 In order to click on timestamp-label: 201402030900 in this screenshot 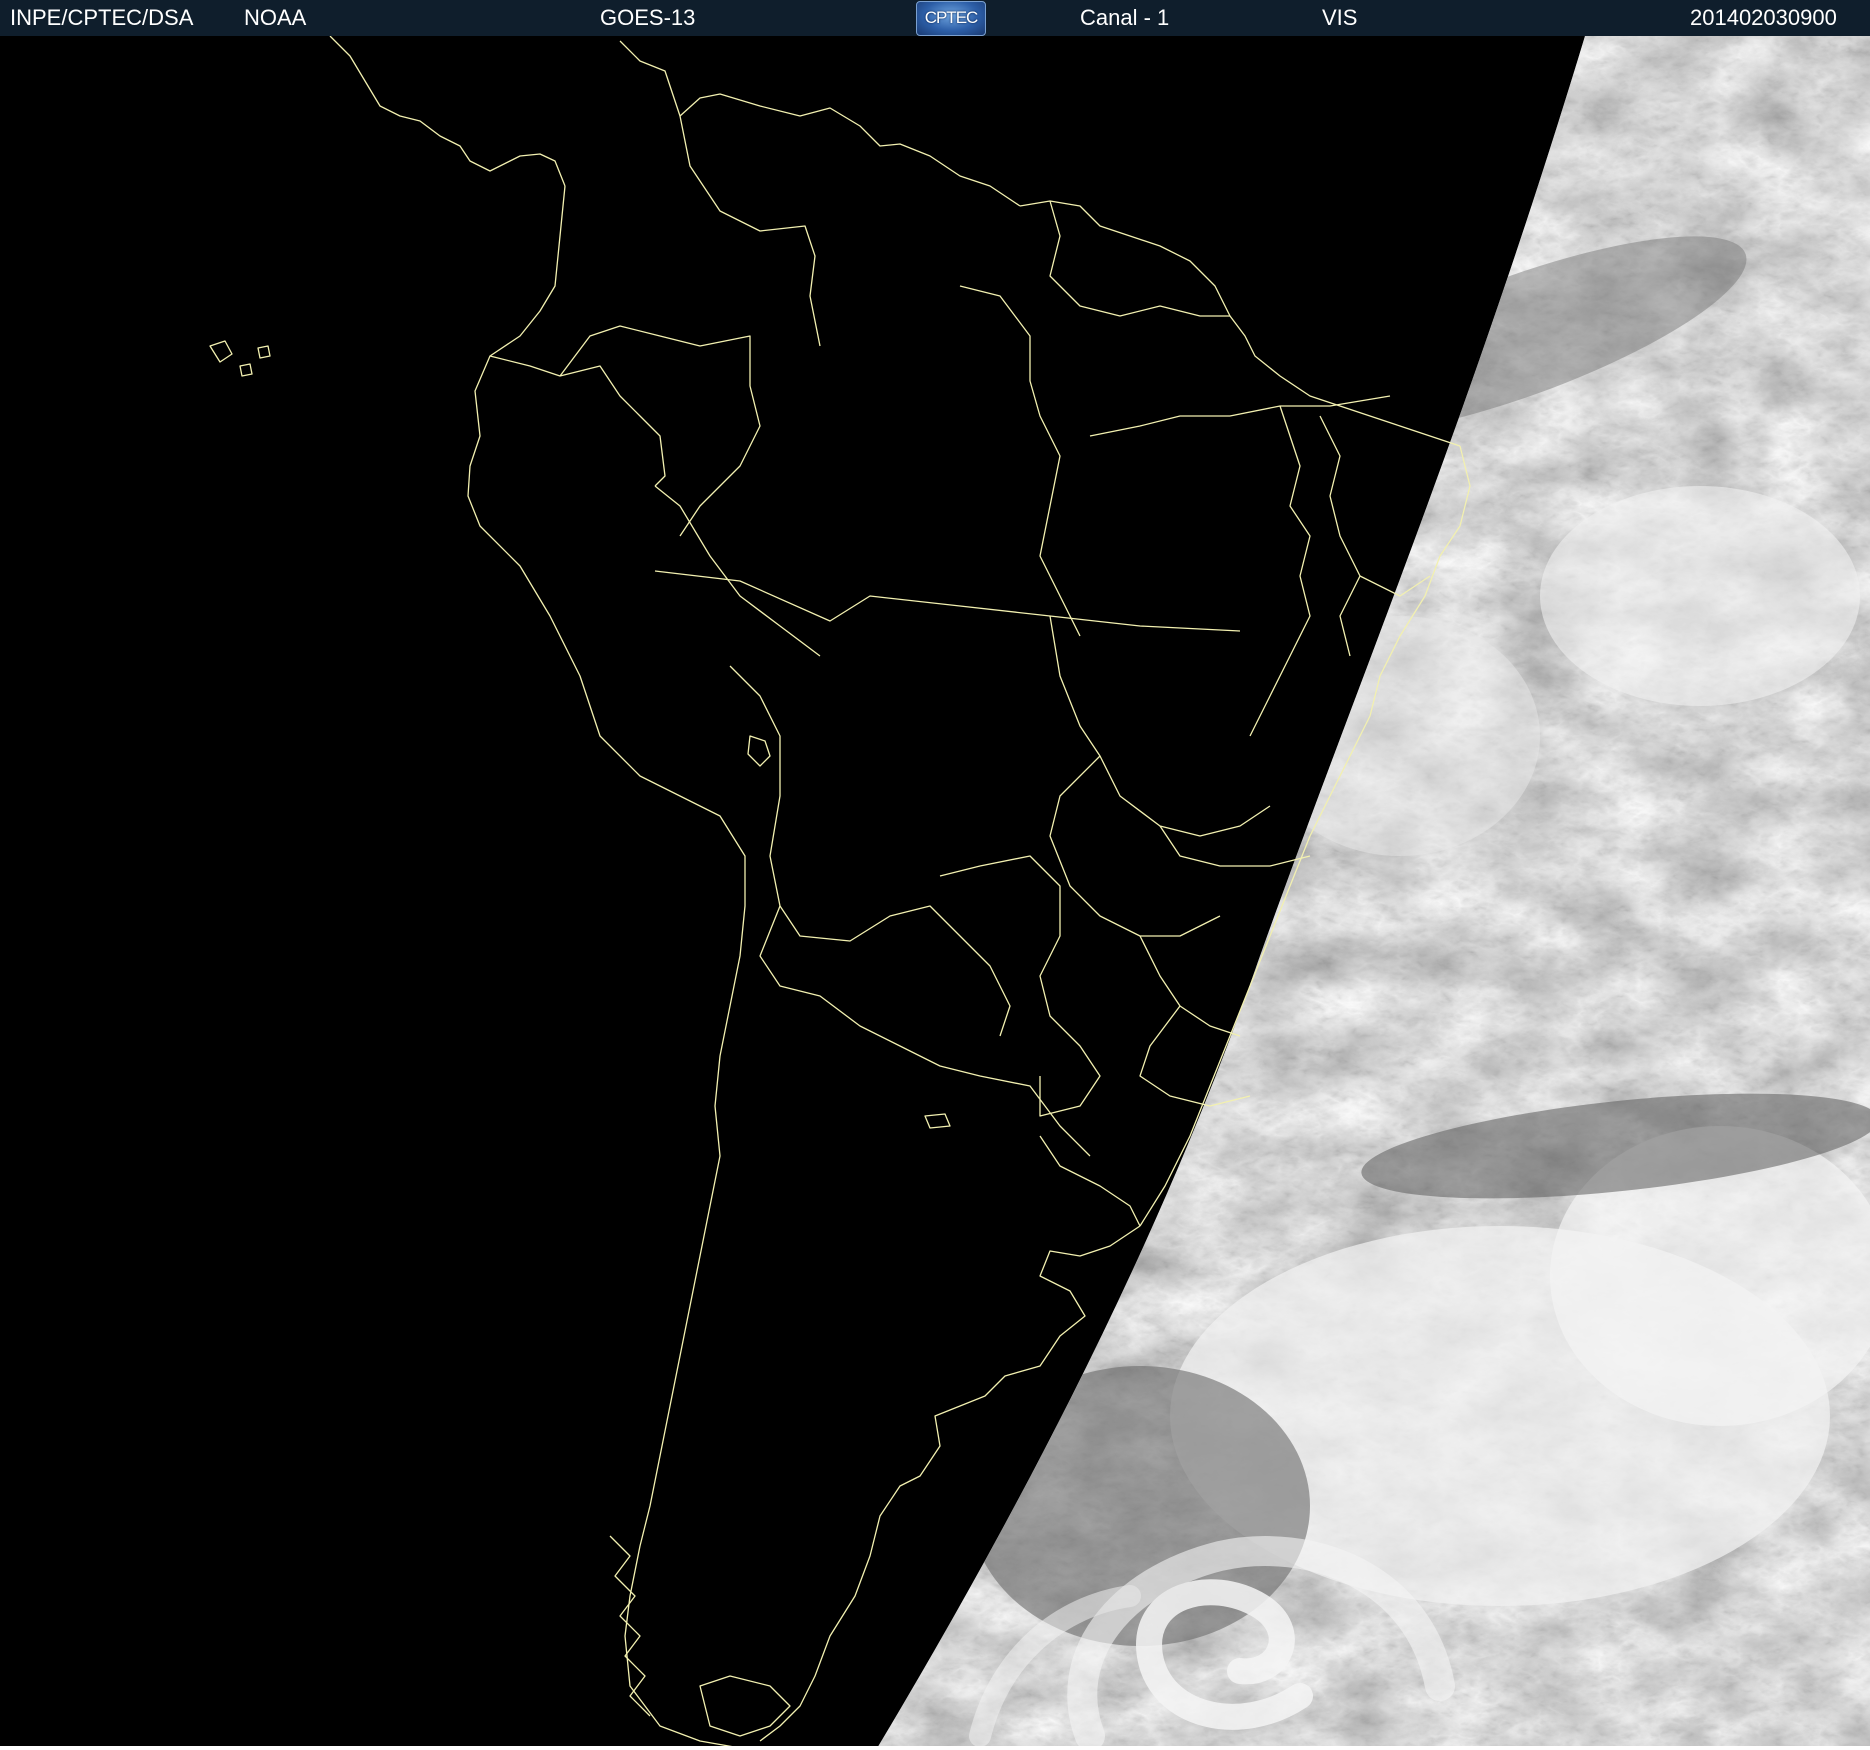, I will do `click(1763, 17)`.